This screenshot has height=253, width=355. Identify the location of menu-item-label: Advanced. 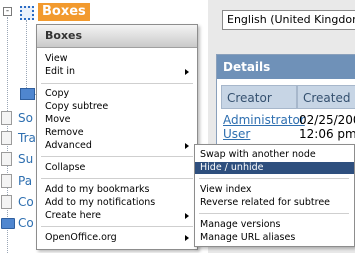
(68, 145).